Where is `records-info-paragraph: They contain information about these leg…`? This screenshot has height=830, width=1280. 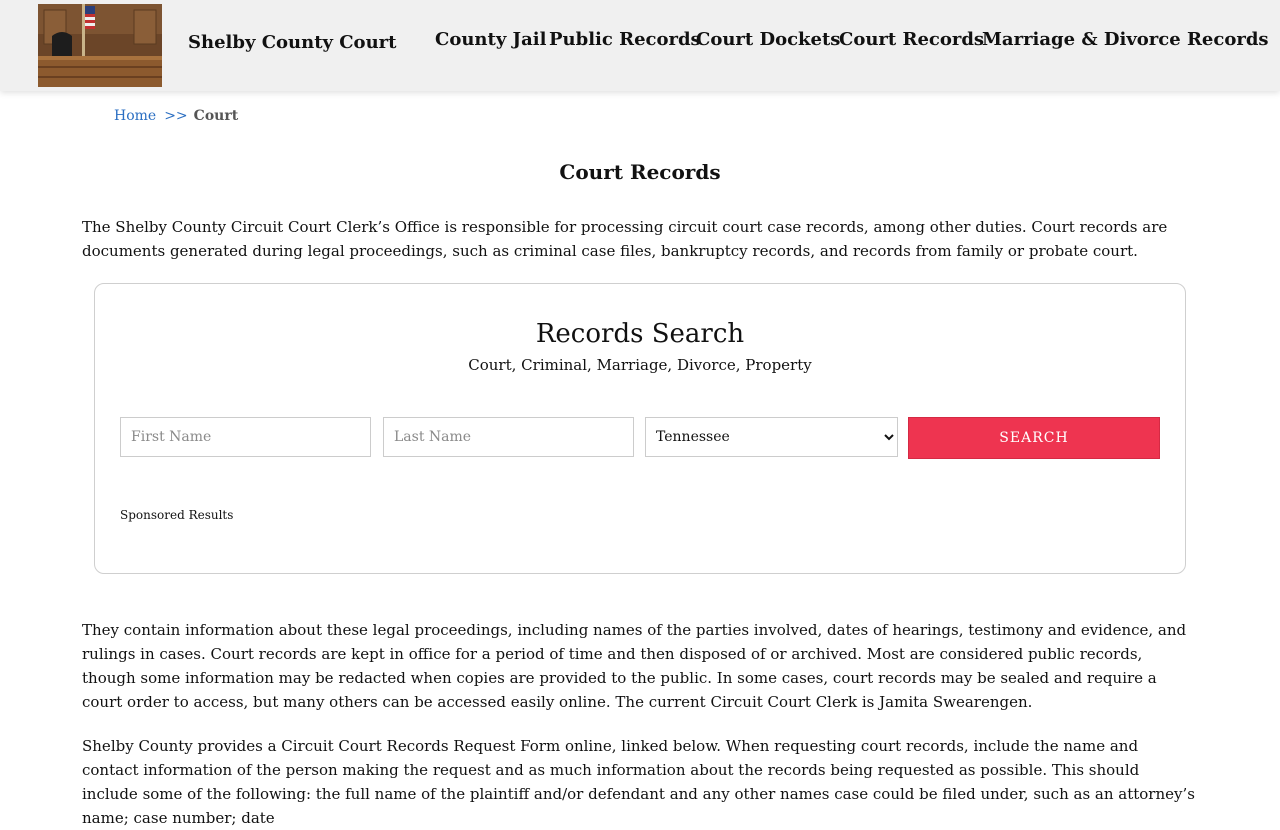 records-info-paragraph: They contain information about these leg… is located at coordinates (634, 666).